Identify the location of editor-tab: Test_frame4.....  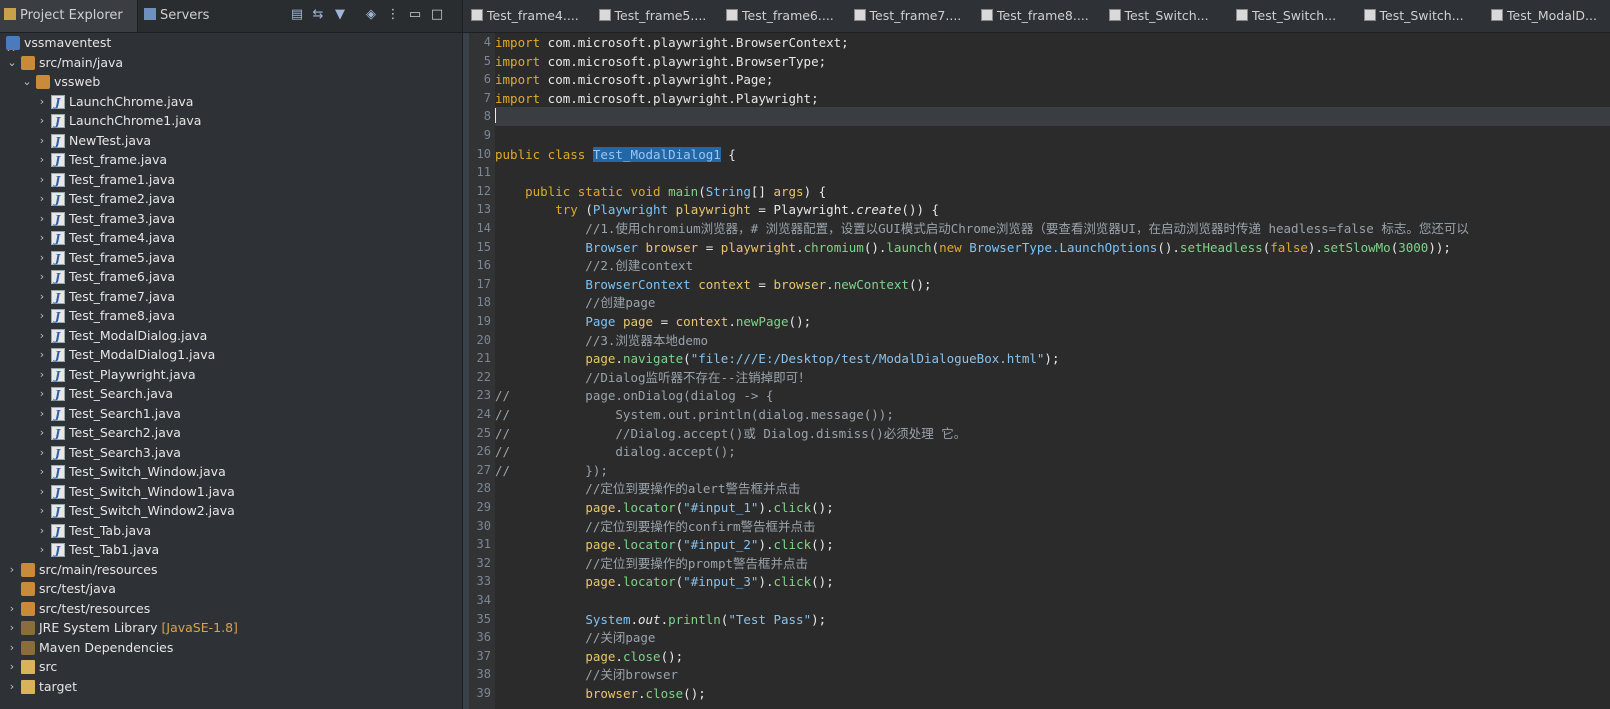
(523, 16).